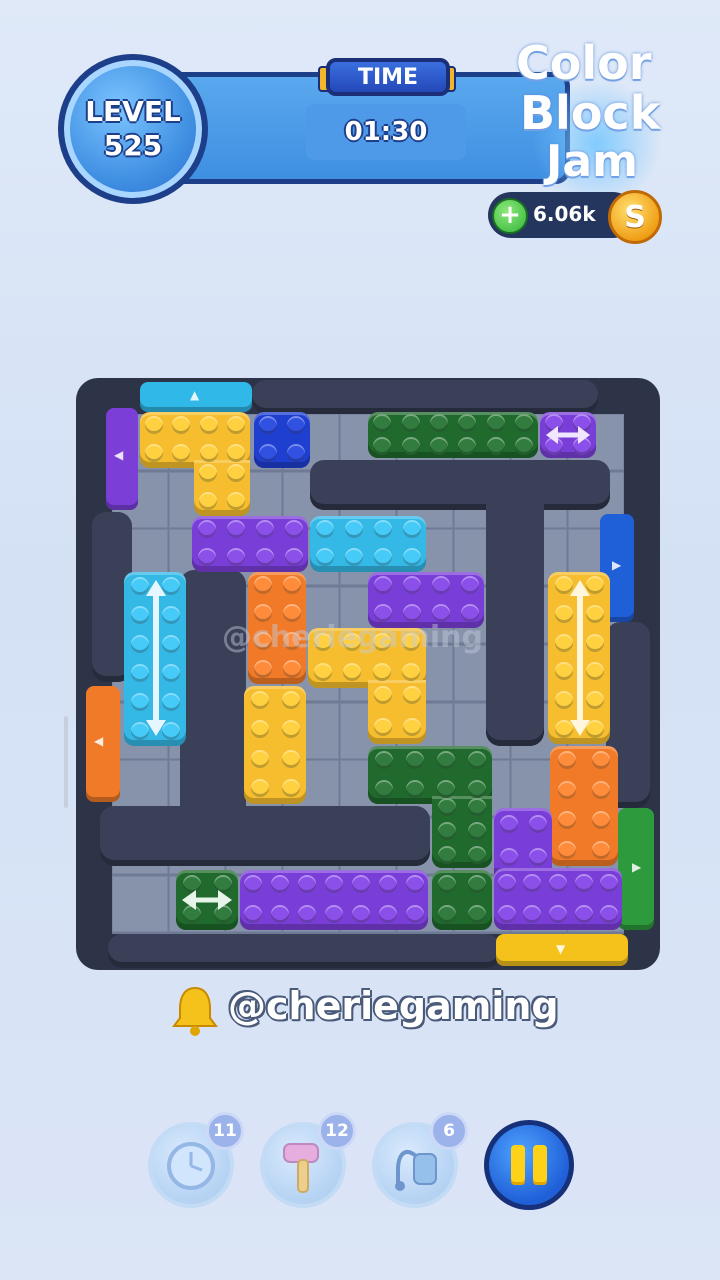 The height and width of the screenshot is (1280, 720). What do you see at coordinates (265, 836) in the screenshot?
I see `wall-horizontal-lower` at bounding box center [265, 836].